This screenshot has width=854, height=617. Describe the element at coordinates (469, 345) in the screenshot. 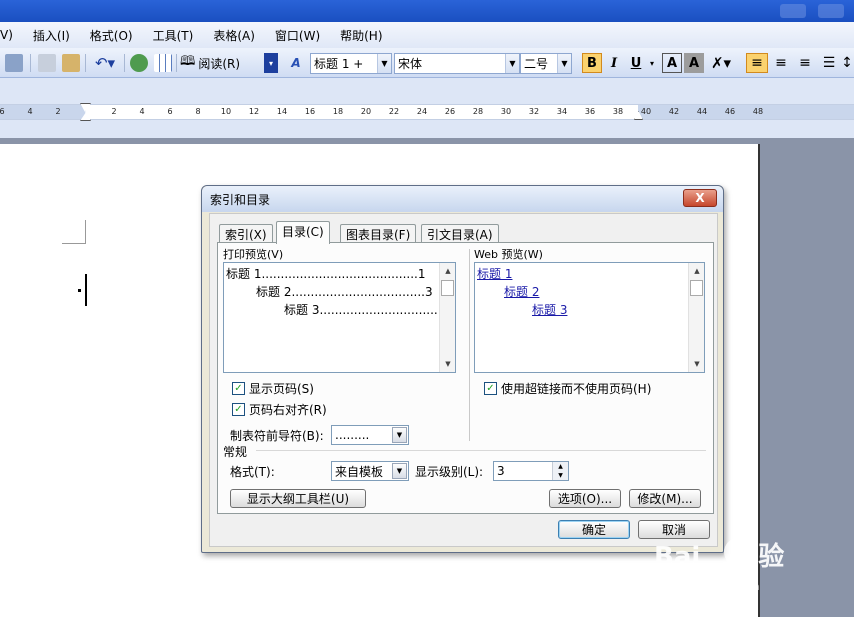

I see `preview-divider` at that location.